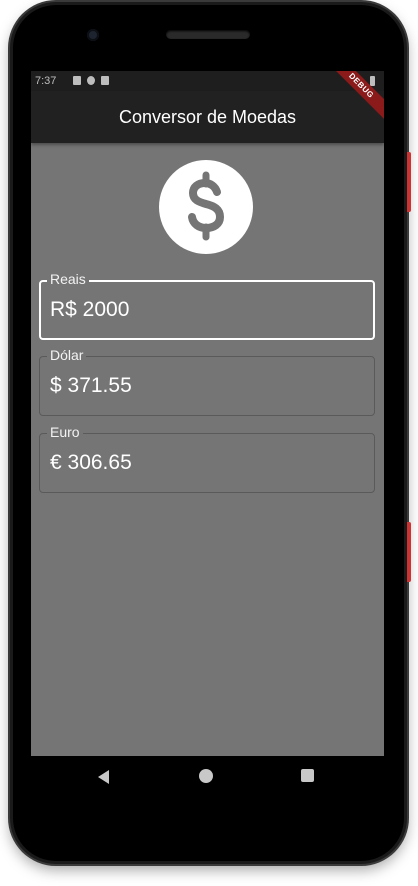 This screenshot has width=418, height=886. I want to click on notification-icon, so click(77, 80).